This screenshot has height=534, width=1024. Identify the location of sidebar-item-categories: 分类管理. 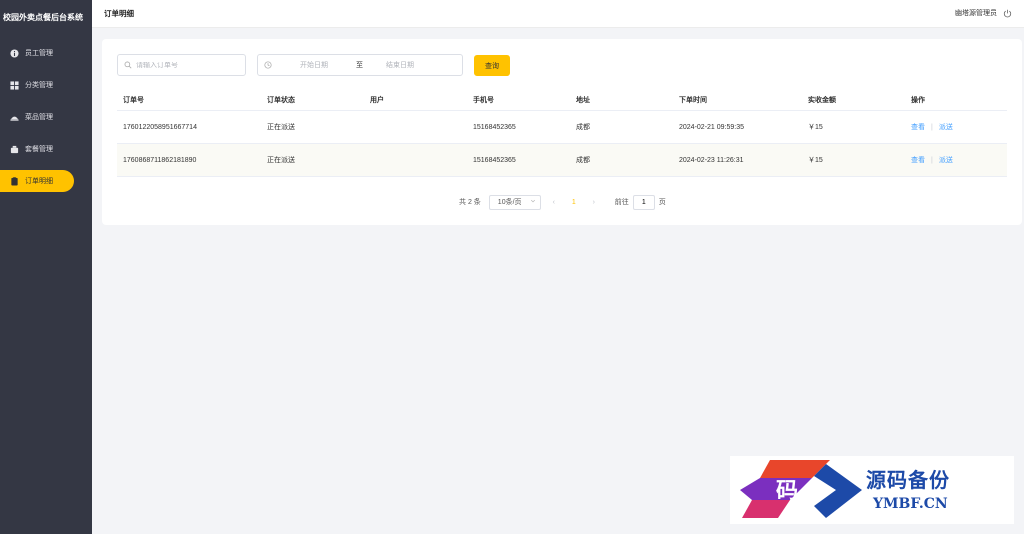
(37, 85).